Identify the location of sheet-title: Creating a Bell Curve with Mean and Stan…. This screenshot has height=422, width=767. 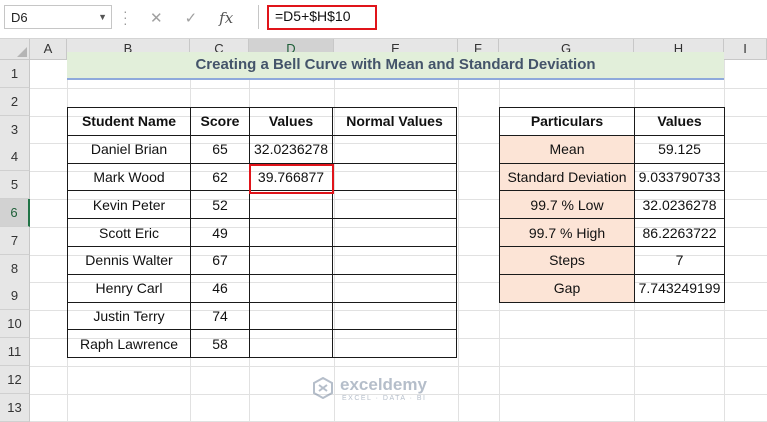
(395, 66).